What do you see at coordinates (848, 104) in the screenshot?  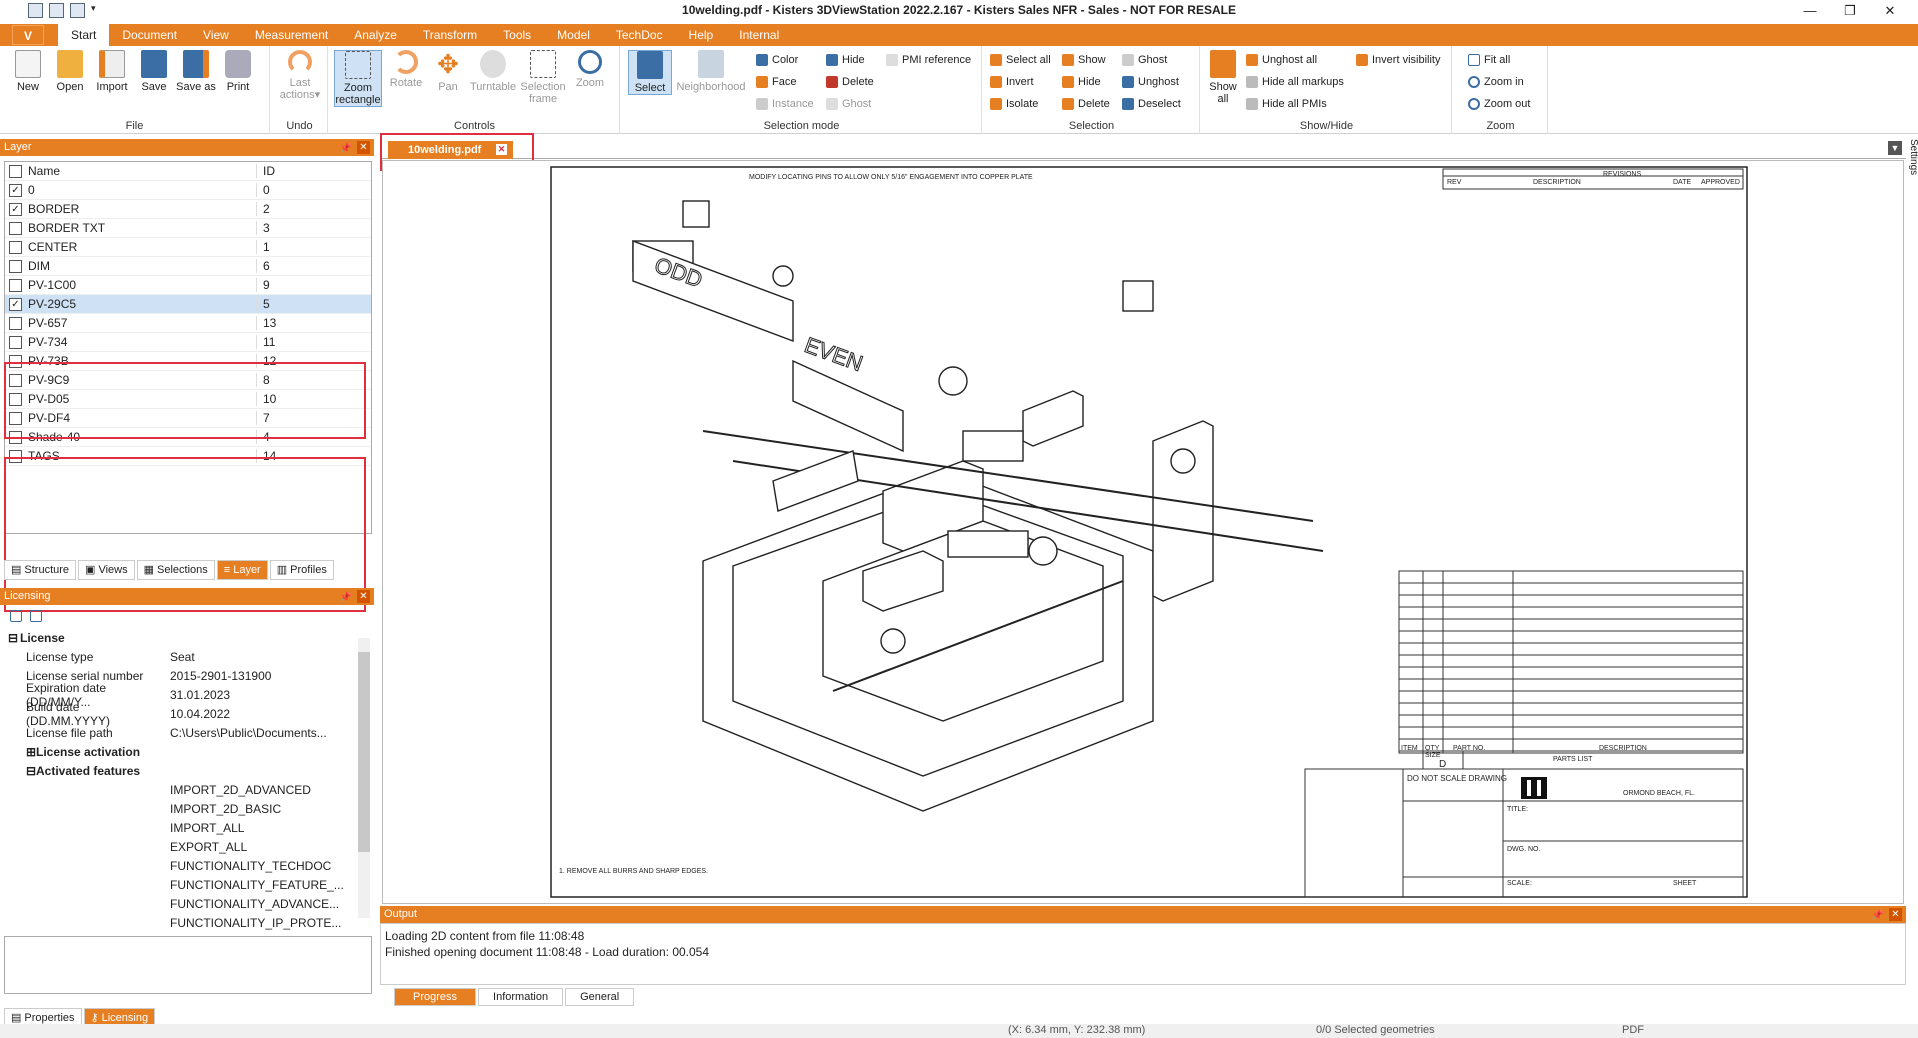 I see `ghost-mode-button: Ghost` at bounding box center [848, 104].